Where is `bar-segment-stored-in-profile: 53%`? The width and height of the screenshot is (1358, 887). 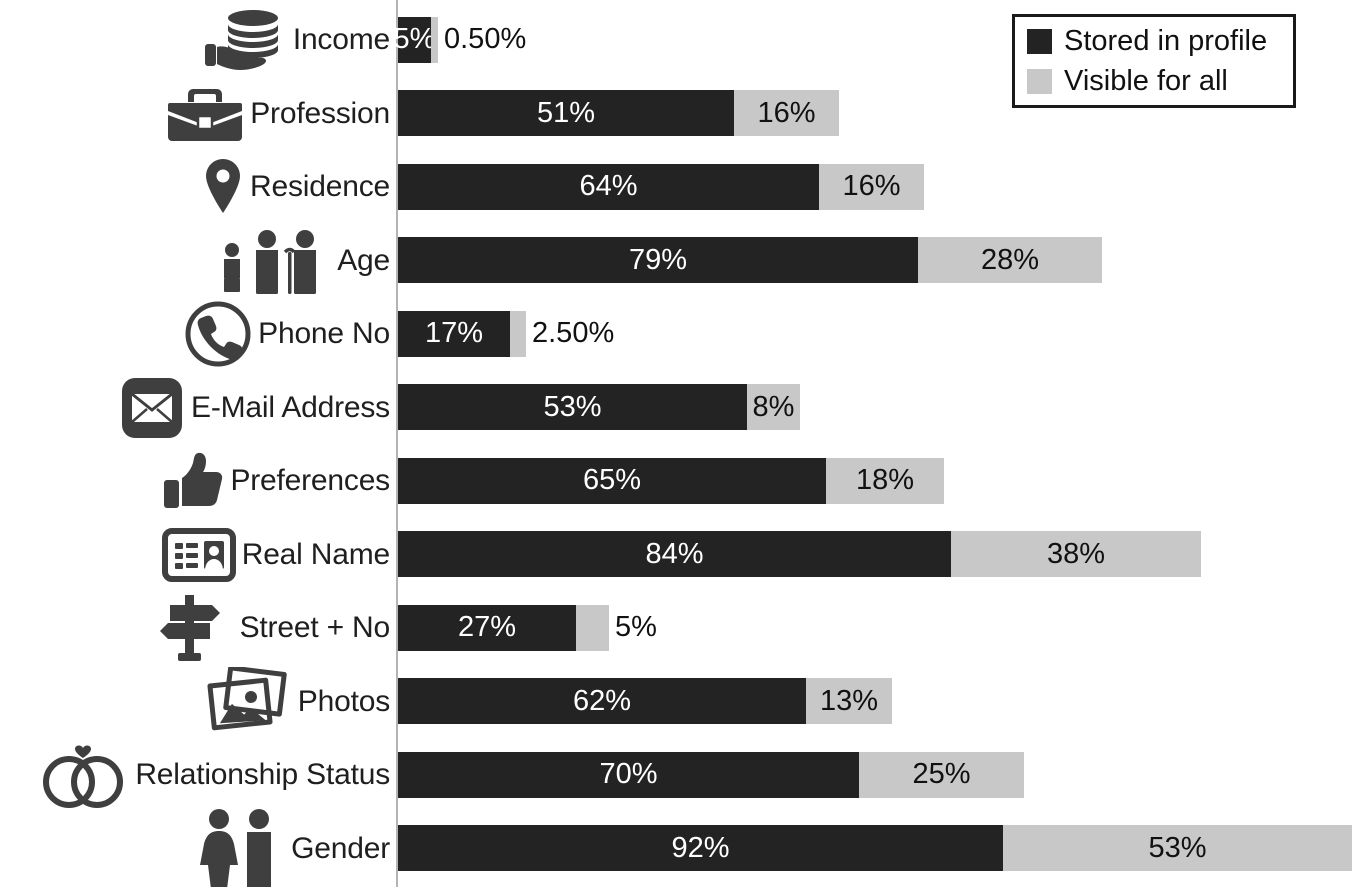 bar-segment-stored-in-profile: 53% is located at coordinates (572, 407).